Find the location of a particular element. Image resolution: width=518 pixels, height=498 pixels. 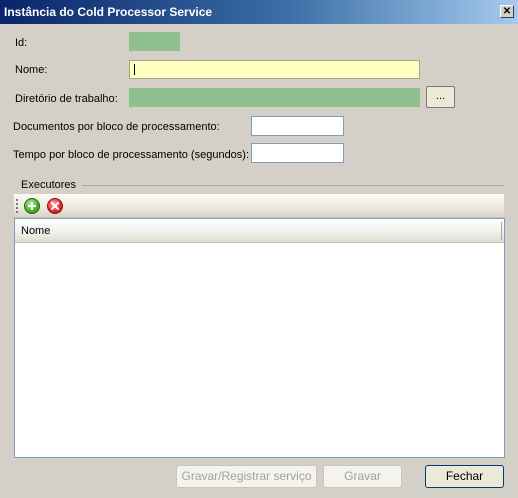

tempo-input is located at coordinates (297, 153).